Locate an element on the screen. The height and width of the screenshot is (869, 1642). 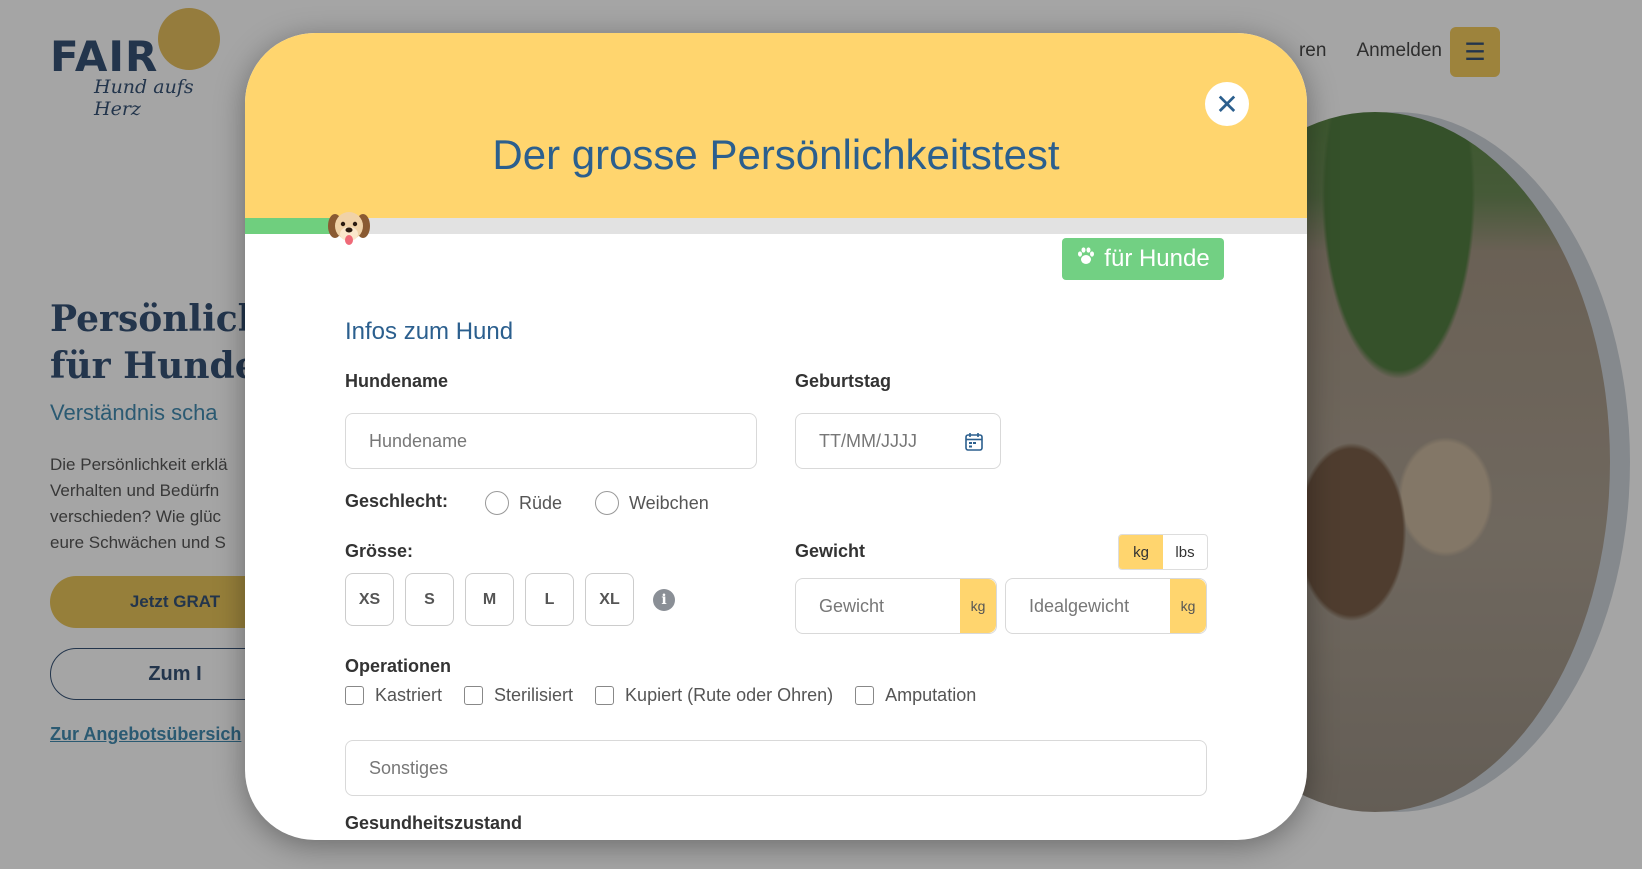
weight-input: Gewicht kg is located at coordinates (896, 606).